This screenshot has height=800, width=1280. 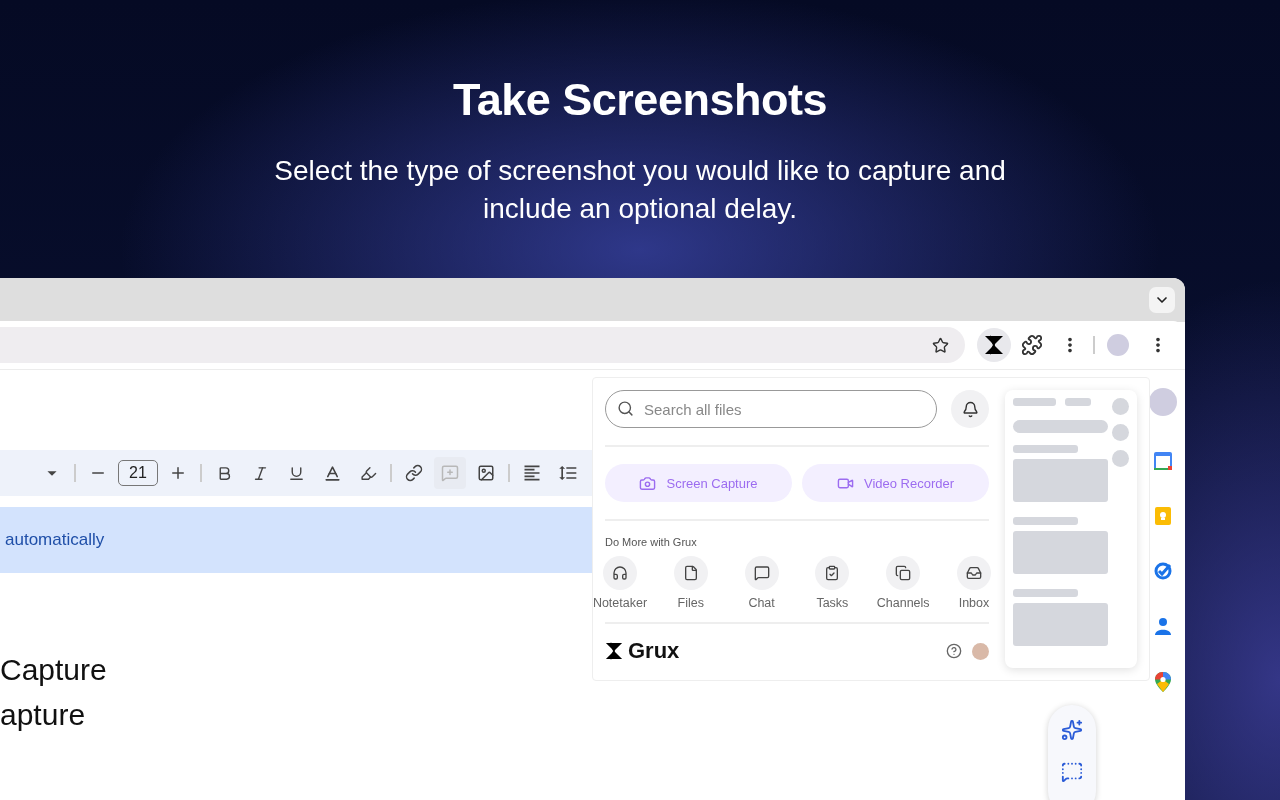 I want to click on file-icon, so click(x=690, y=573).